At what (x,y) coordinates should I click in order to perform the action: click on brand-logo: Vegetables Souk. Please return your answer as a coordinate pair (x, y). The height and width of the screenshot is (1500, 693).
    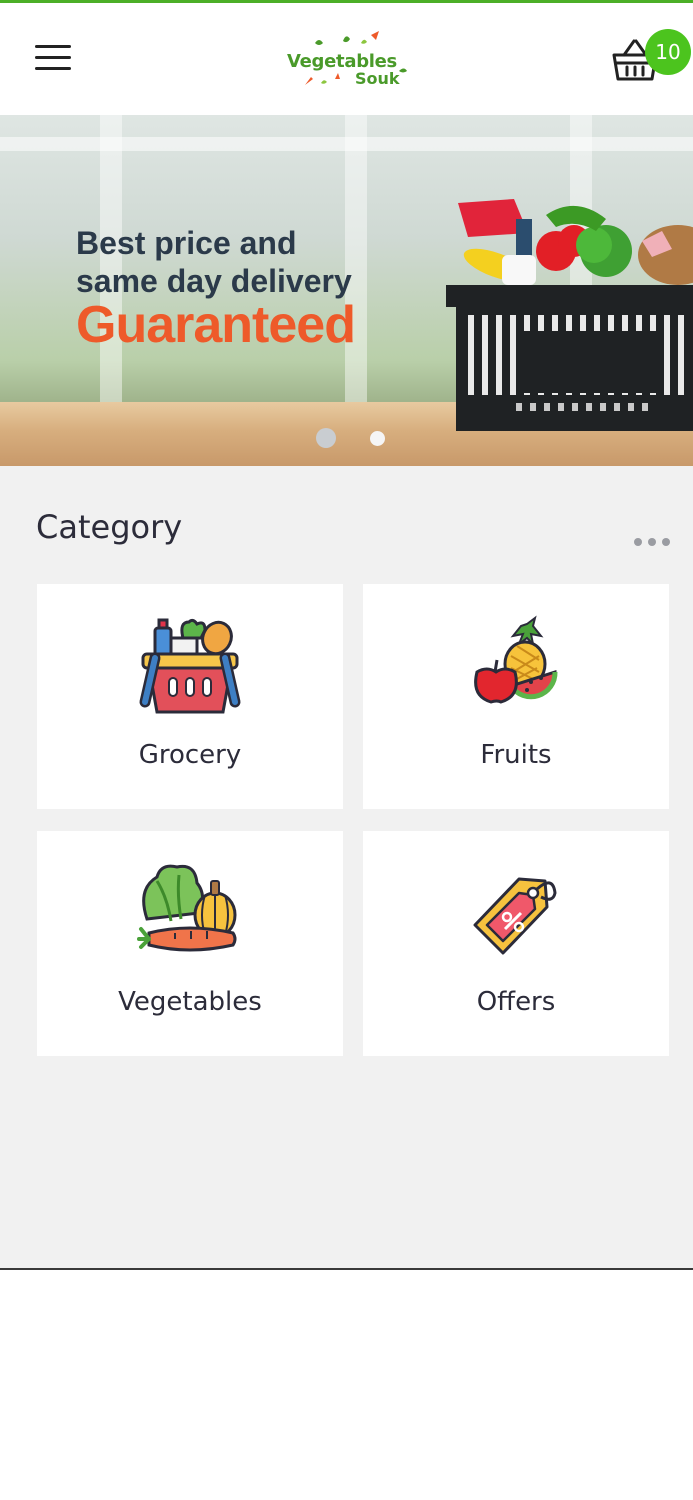
    Looking at the image, I should click on (349, 62).